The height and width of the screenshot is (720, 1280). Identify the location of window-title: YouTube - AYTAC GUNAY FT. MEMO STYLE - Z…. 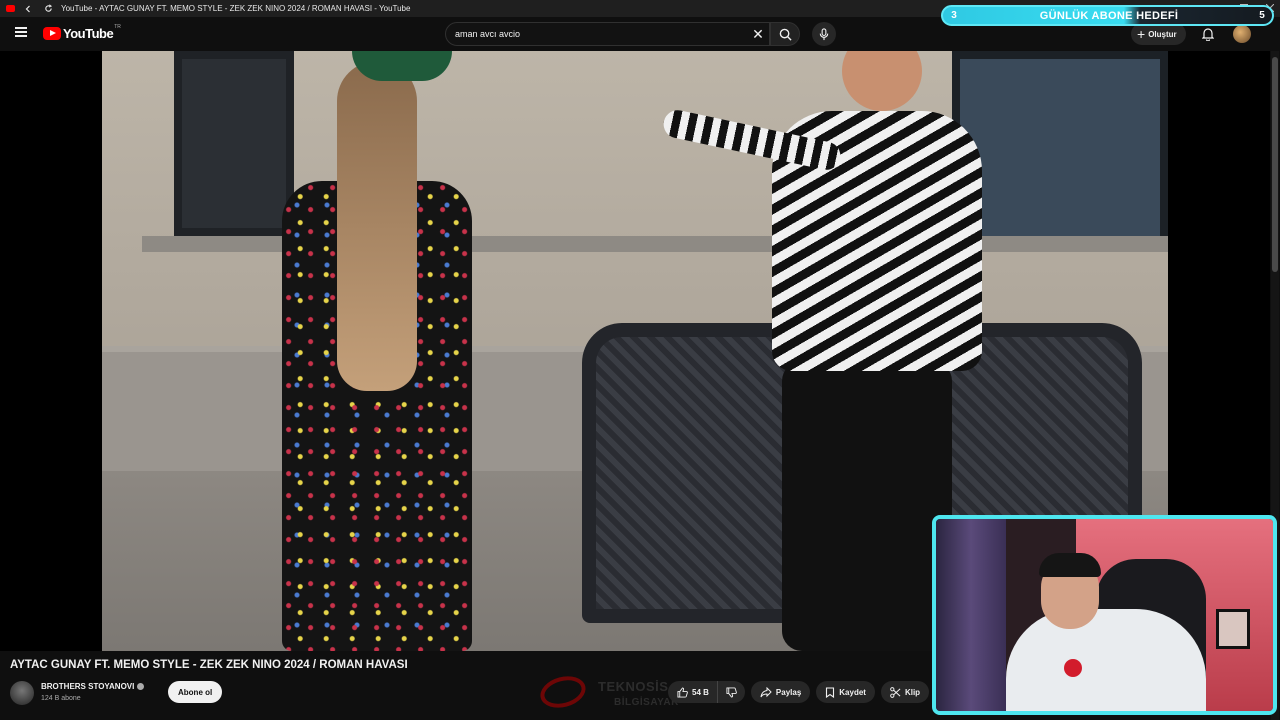
(236, 8).